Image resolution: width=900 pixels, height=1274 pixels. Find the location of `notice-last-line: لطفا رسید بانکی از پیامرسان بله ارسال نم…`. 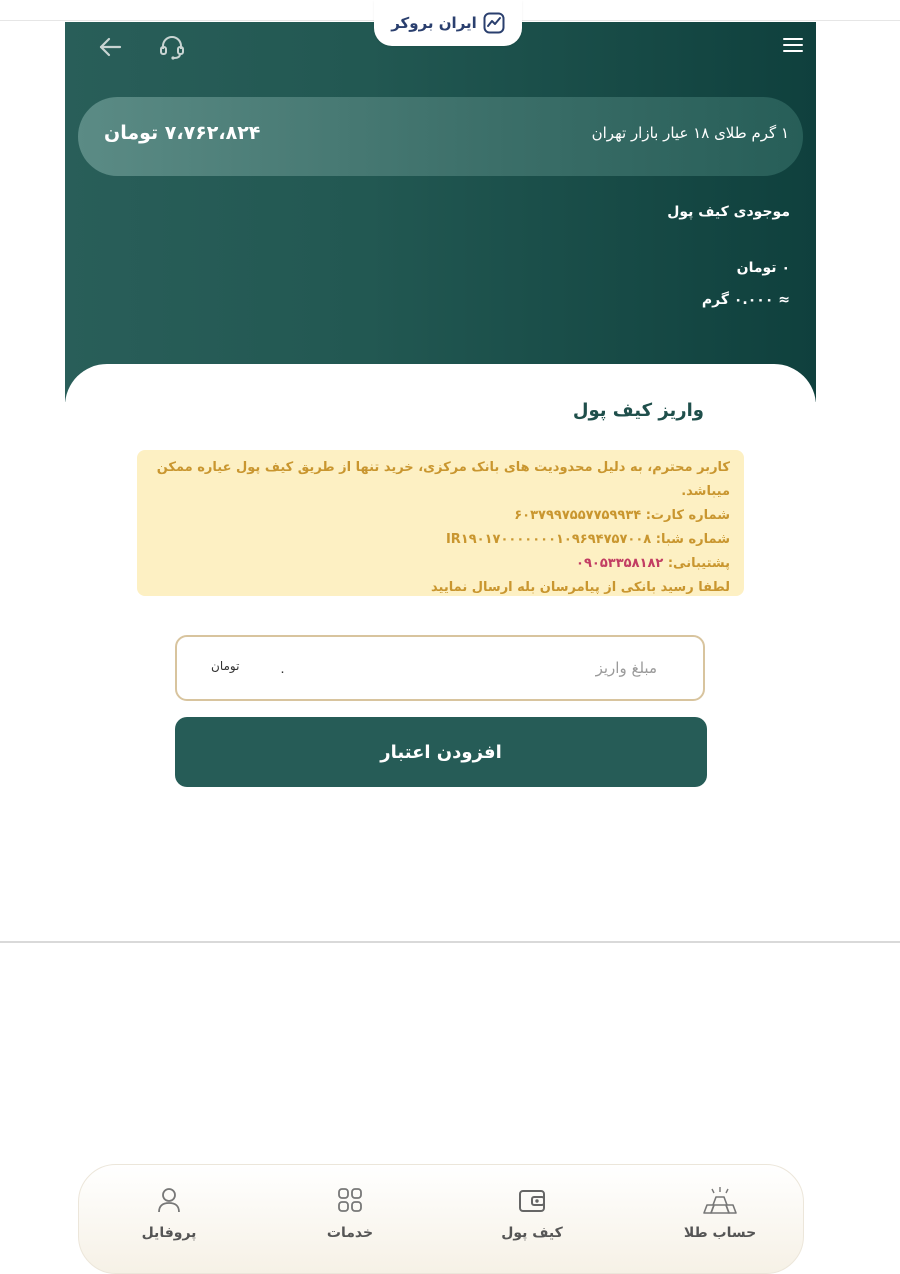

notice-last-line: لطفا رسید بانکی از پیامرسان بله ارسال نم… is located at coordinates (580, 587).